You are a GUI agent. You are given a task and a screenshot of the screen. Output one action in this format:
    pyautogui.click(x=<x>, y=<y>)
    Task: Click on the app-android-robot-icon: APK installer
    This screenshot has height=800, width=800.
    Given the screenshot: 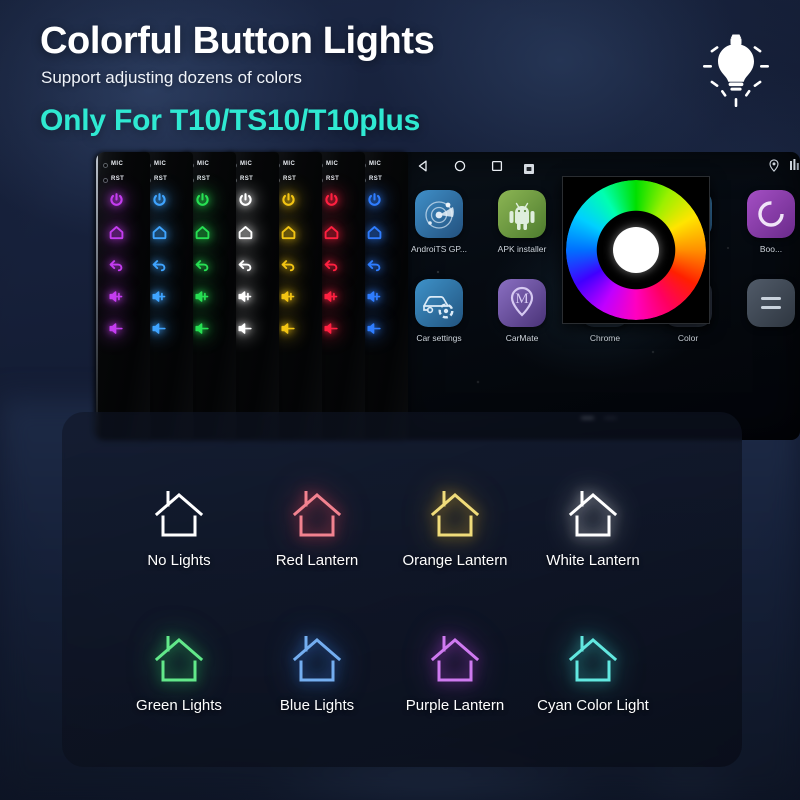 What is the action you would take?
    pyautogui.click(x=522, y=222)
    